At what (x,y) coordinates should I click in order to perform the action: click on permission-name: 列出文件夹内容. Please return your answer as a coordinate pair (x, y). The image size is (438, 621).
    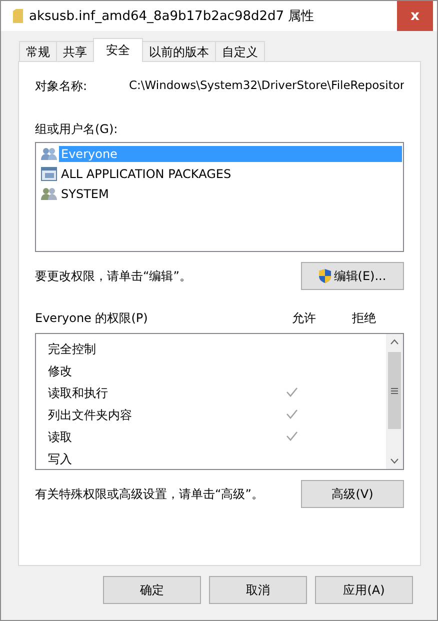
    Looking at the image, I should click on (90, 415).